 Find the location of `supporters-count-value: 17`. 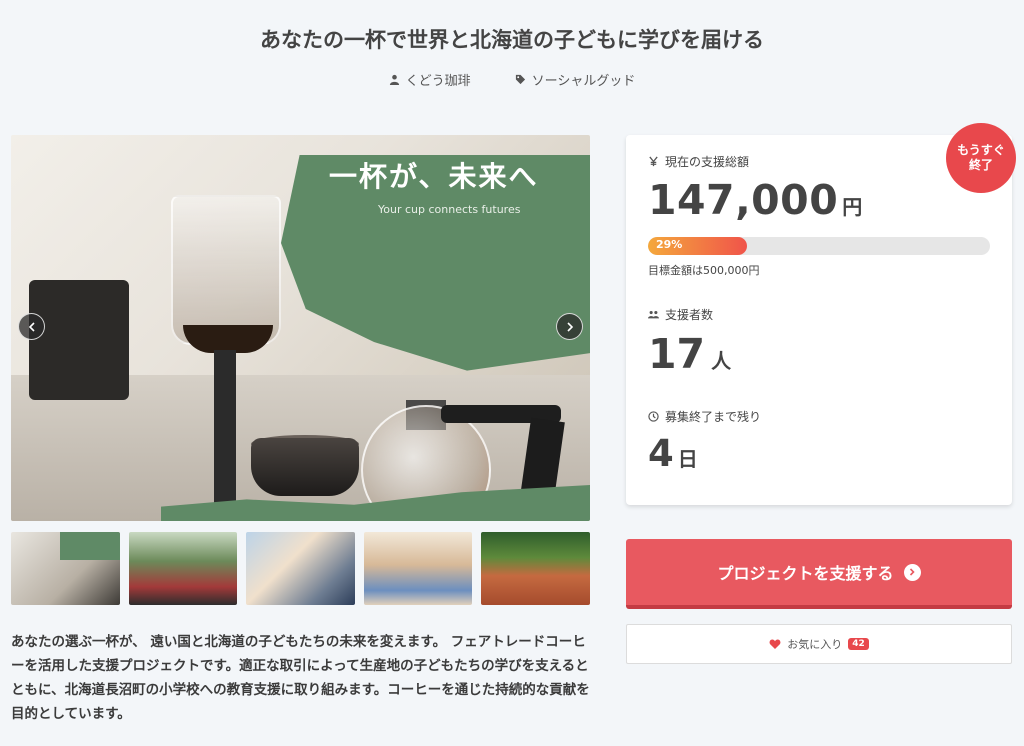

supporters-count-value: 17 is located at coordinates (677, 354).